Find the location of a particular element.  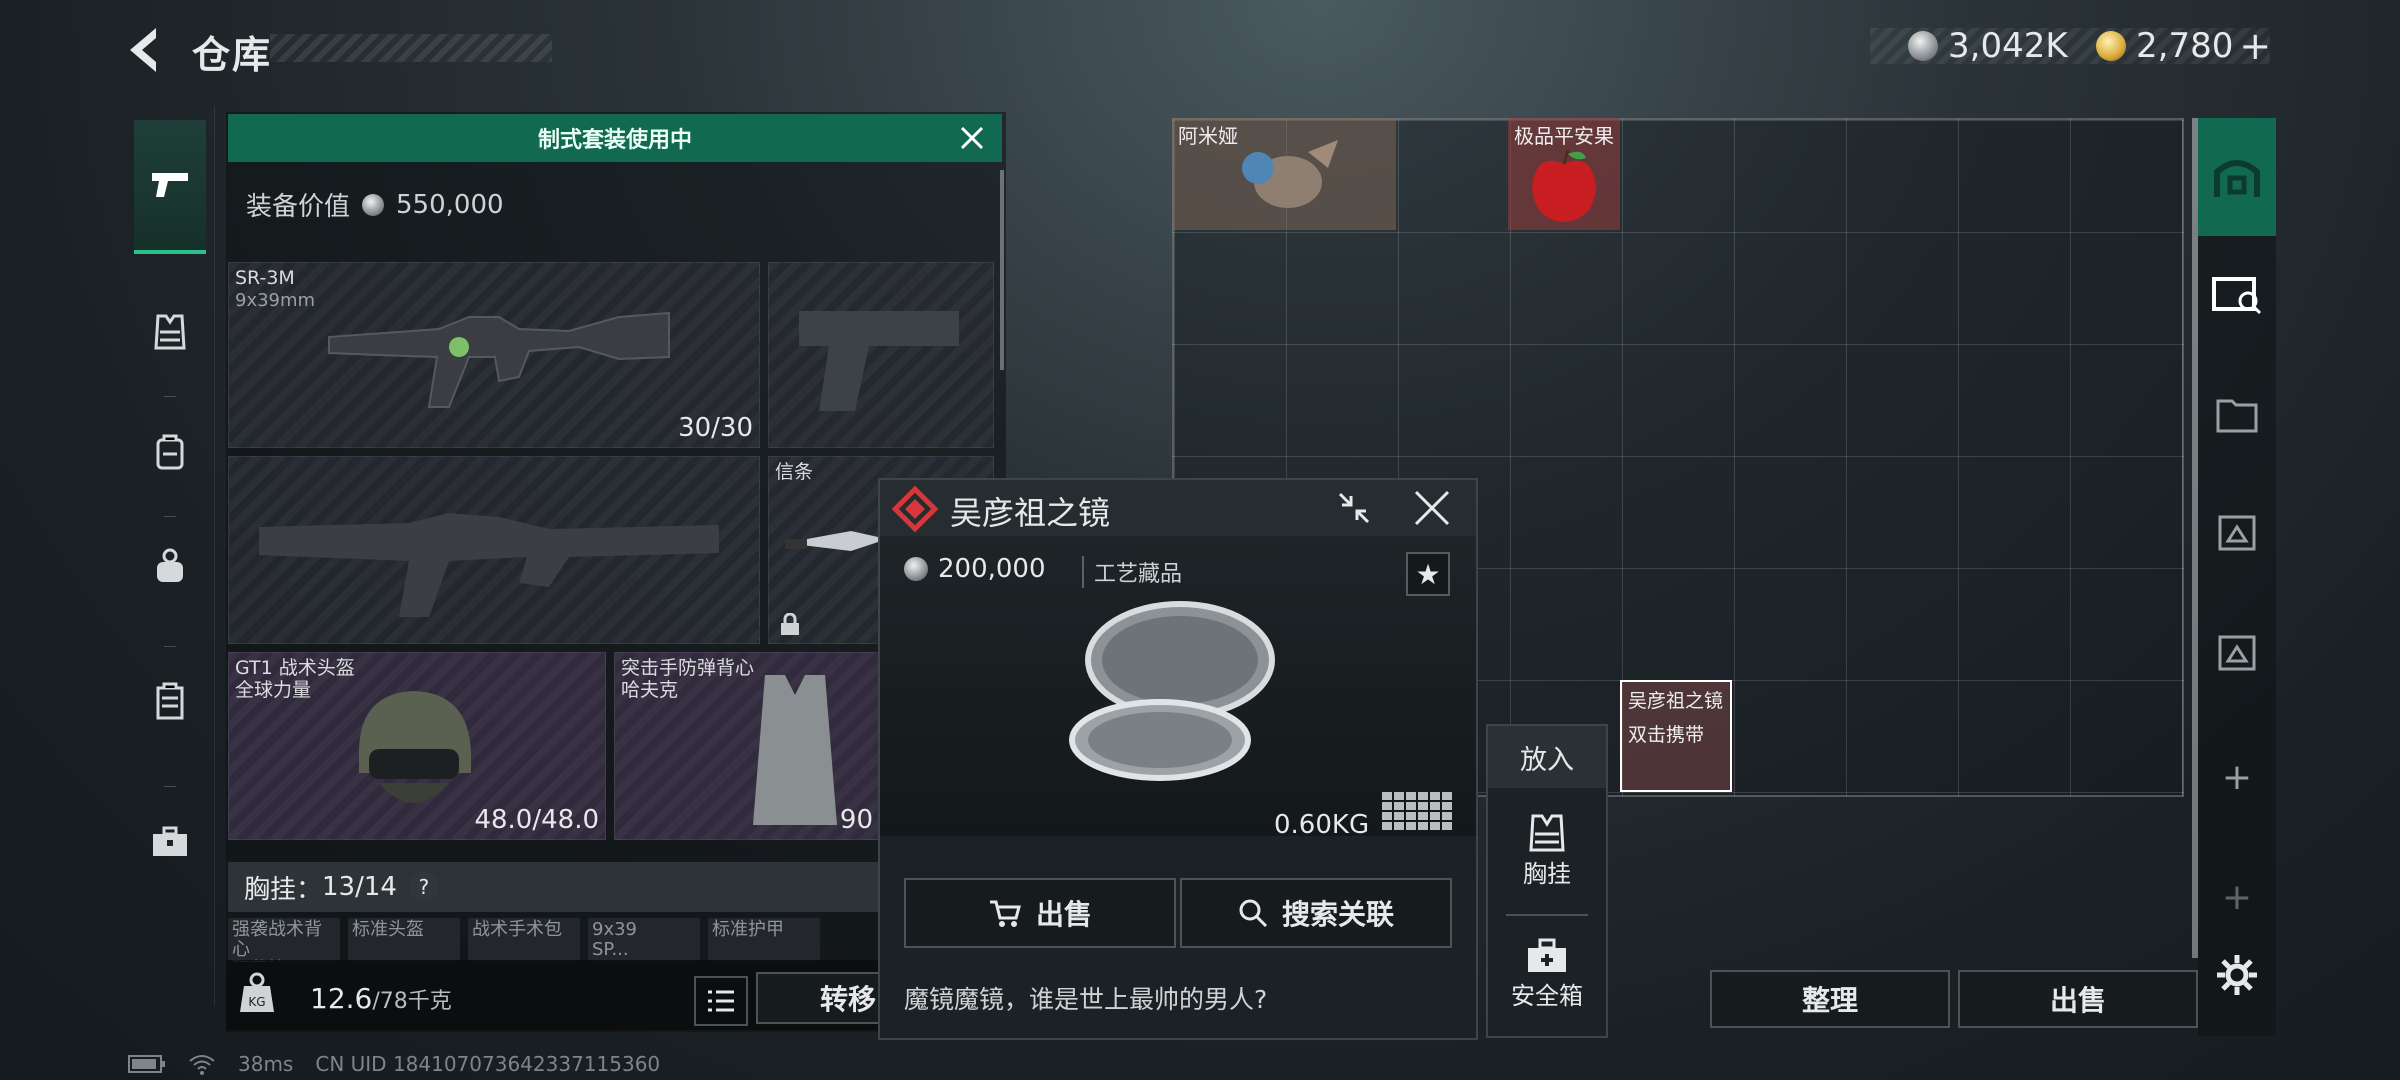

armor-name: 突击手防弹背心 is located at coordinates (688, 668).